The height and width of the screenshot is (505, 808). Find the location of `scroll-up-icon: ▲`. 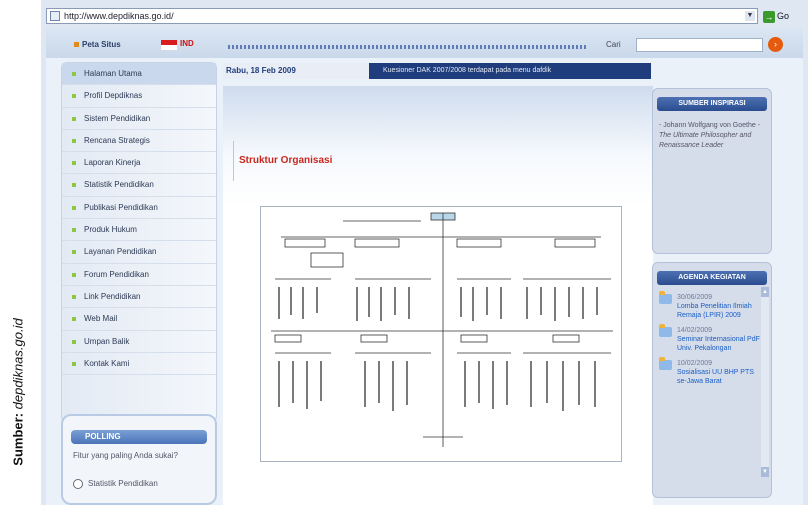

scroll-up-icon: ▲ is located at coordinates (765, 292).